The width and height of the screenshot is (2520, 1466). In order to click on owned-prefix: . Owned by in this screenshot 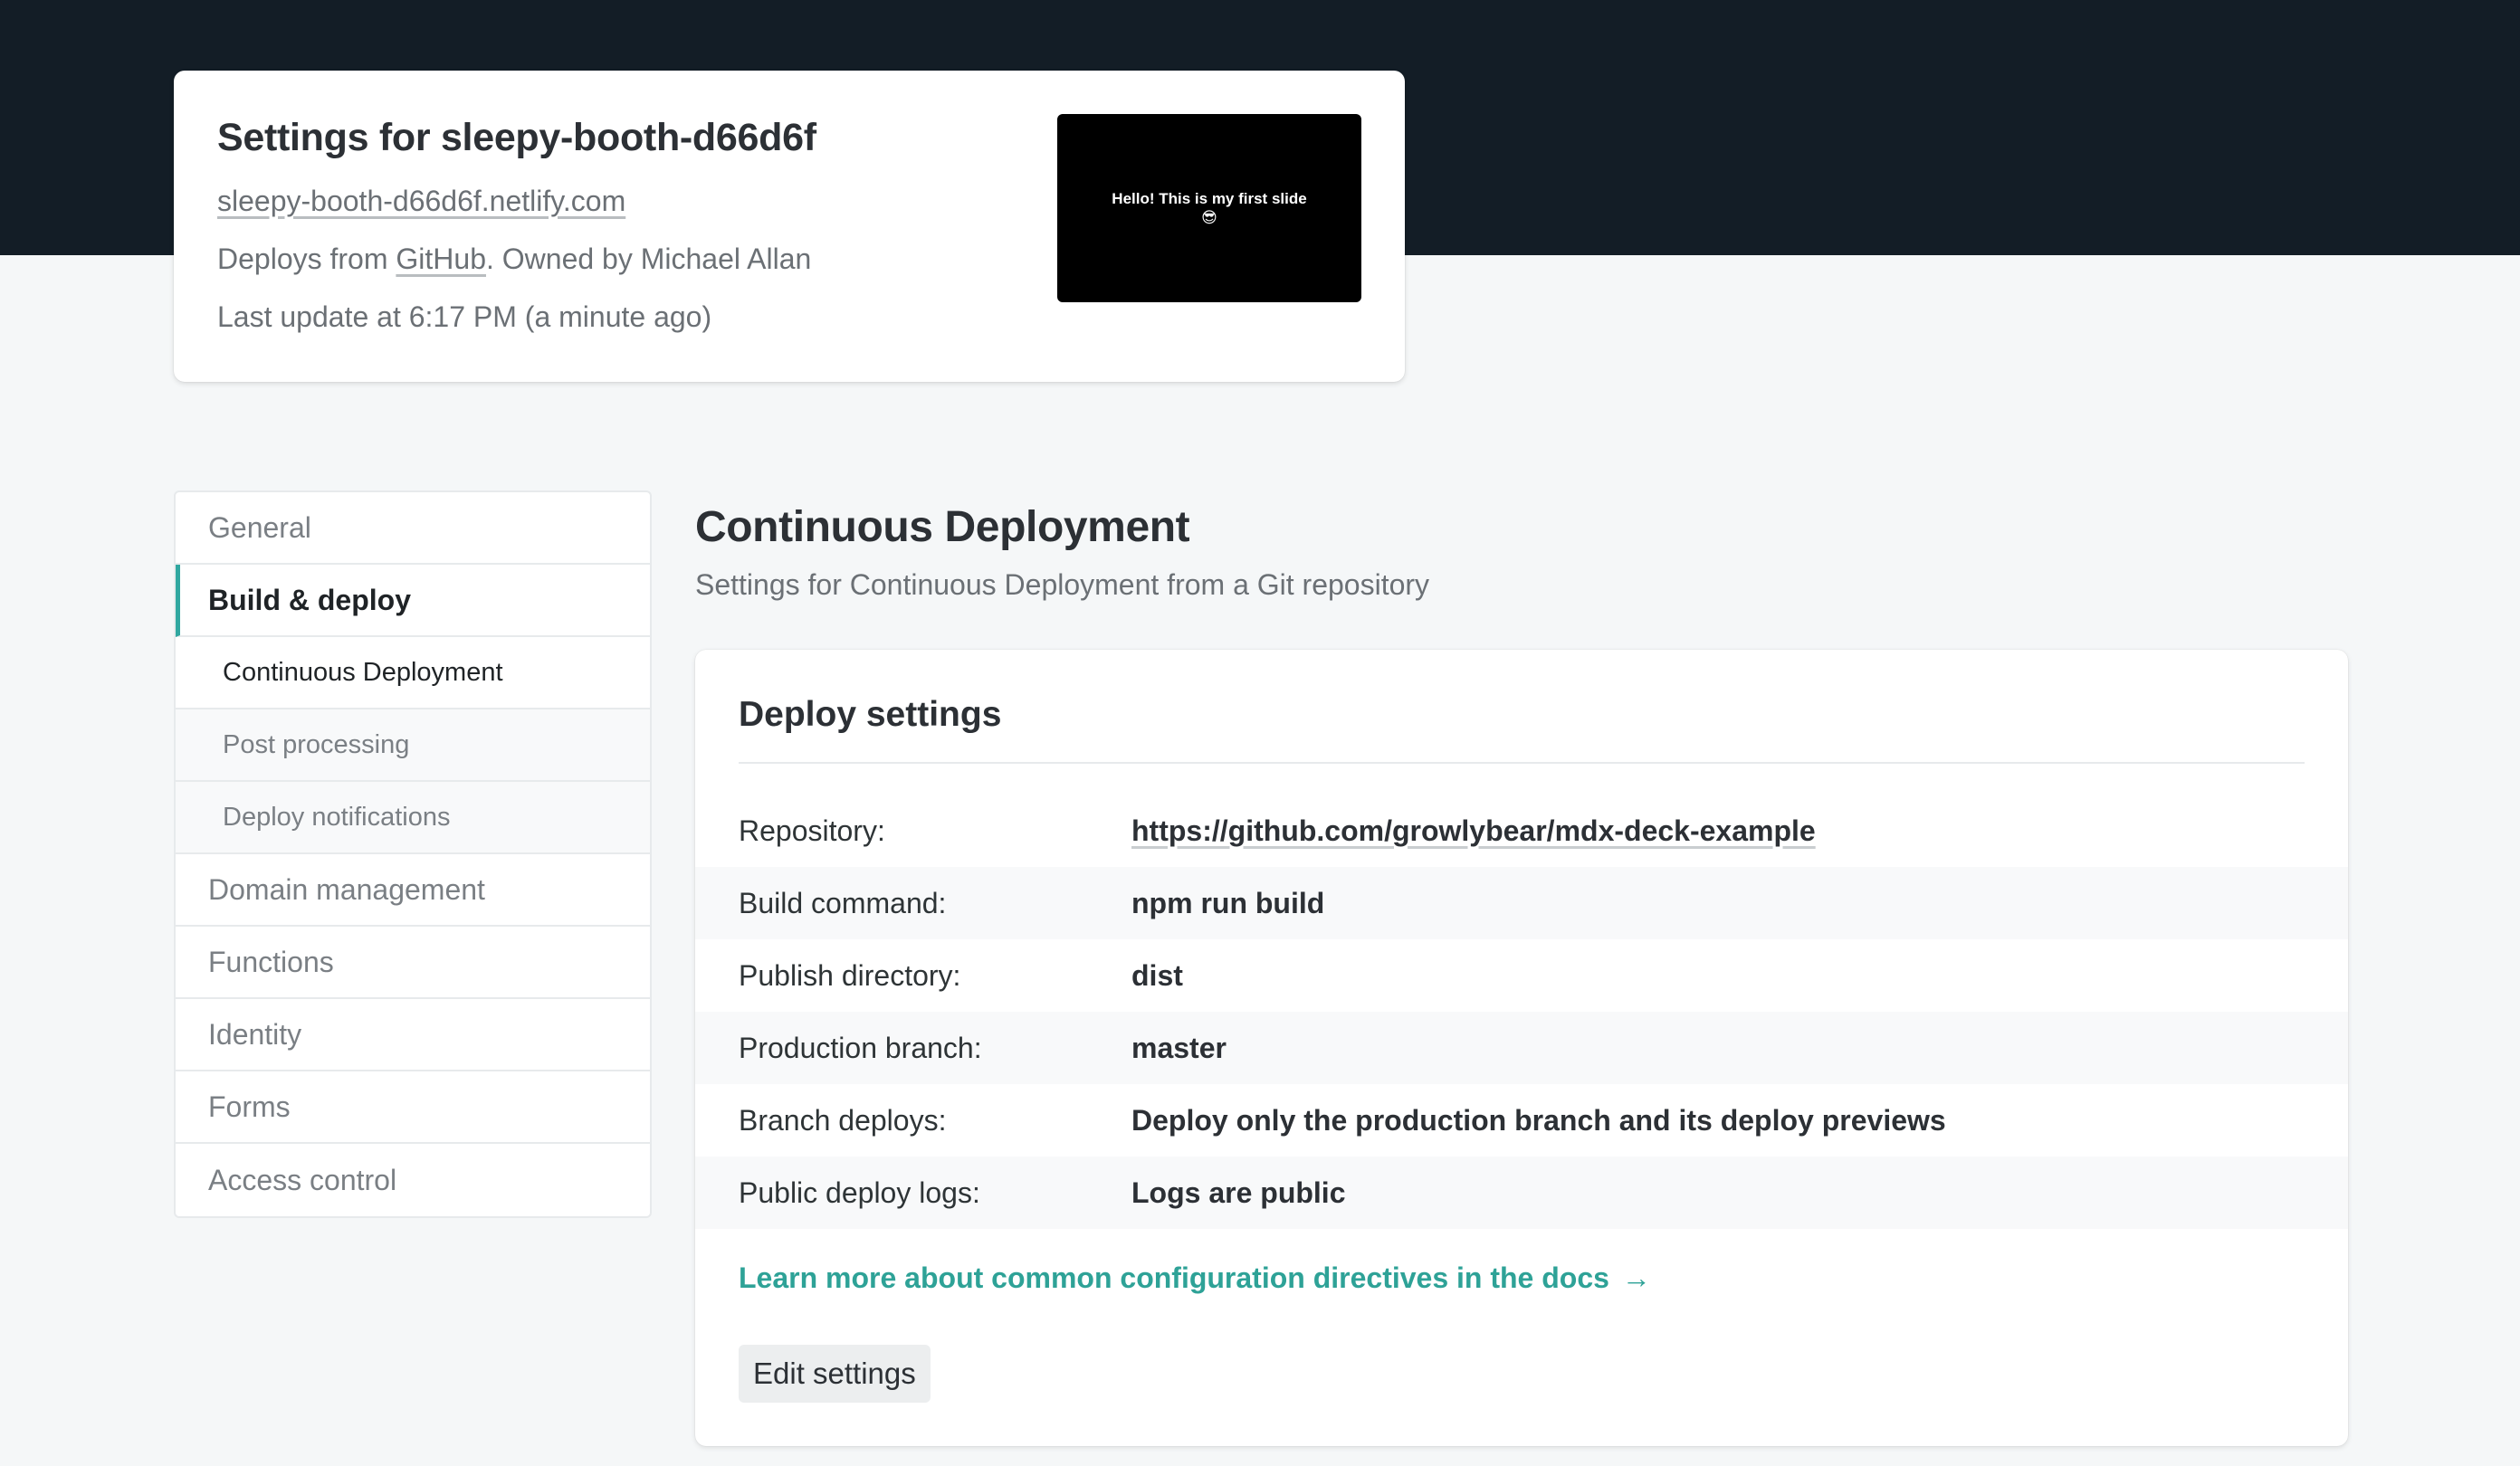, I will do `click(563, 259)`.